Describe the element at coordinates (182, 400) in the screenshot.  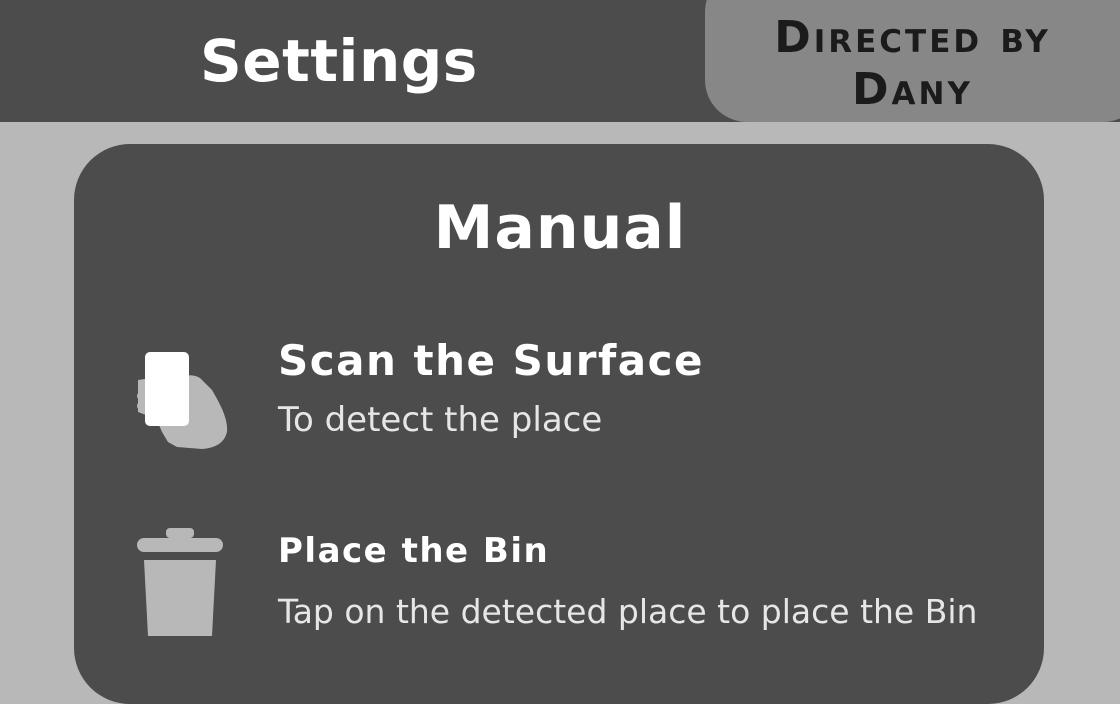
I see `phone-in-hand-icon` at that location.